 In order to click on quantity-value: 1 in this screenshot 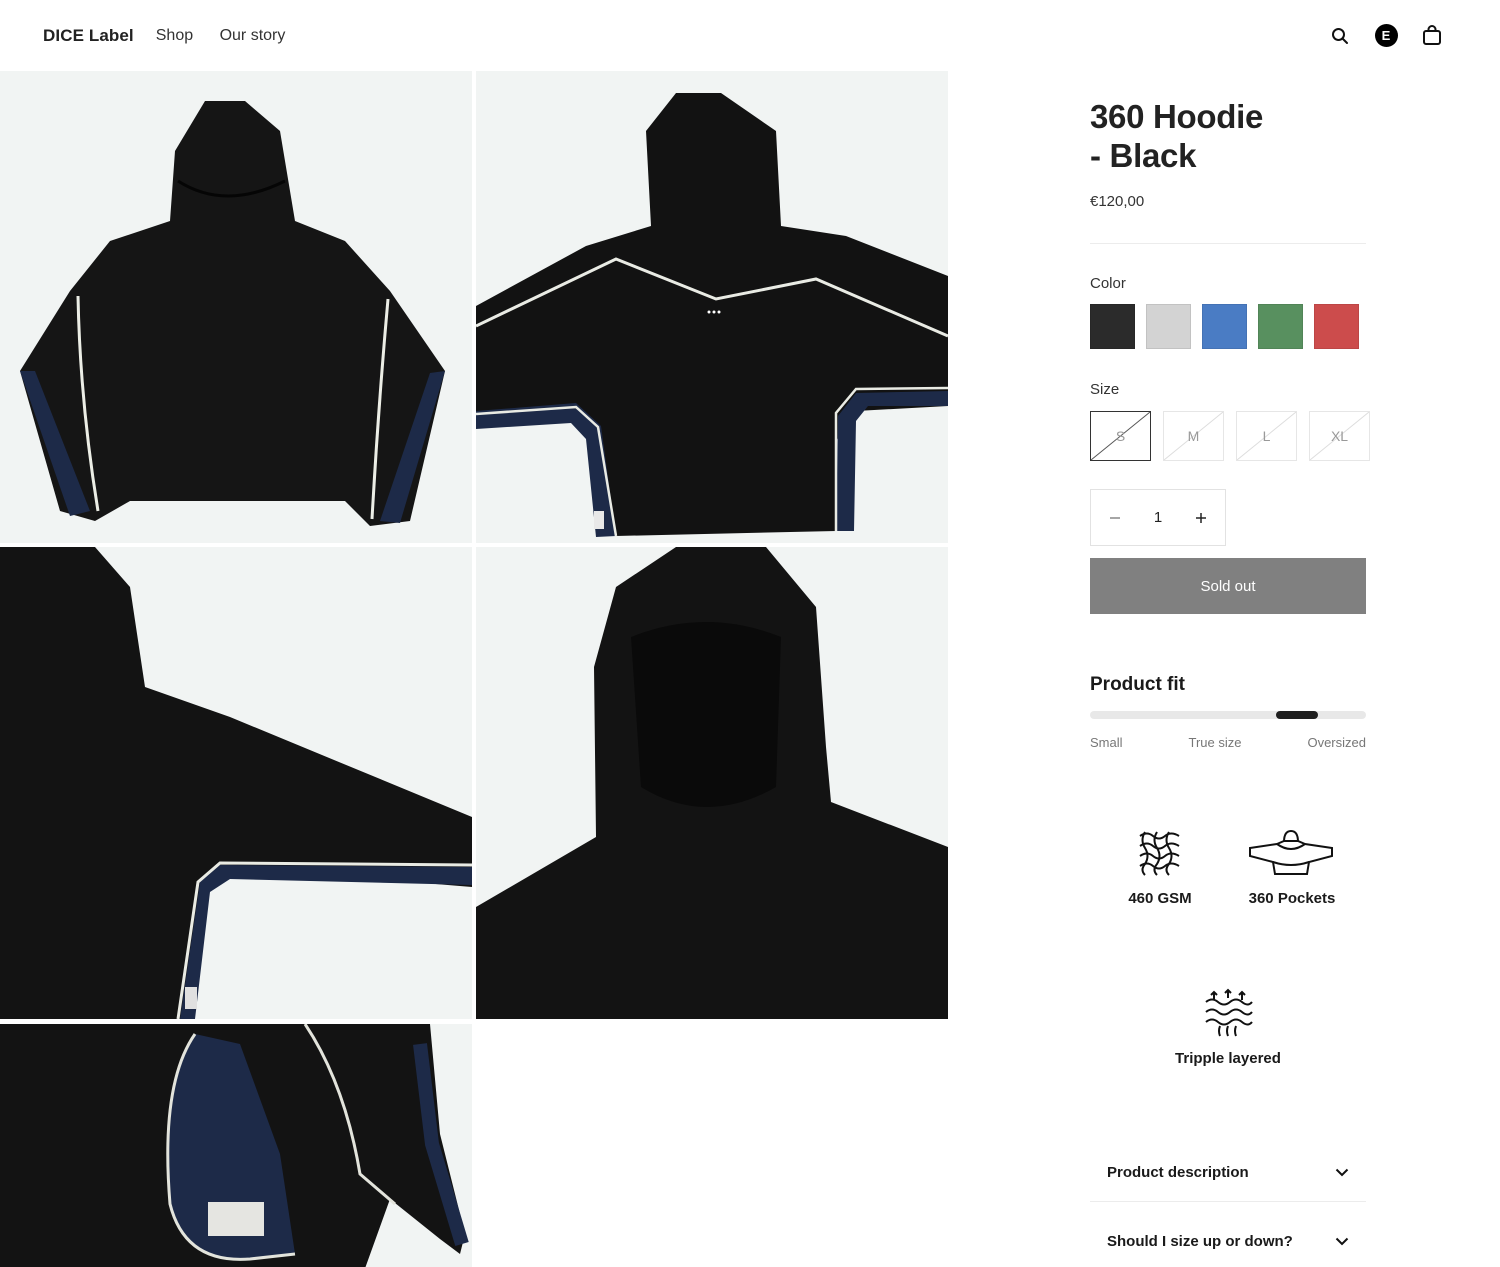, I will do `click(1158, 517)`.